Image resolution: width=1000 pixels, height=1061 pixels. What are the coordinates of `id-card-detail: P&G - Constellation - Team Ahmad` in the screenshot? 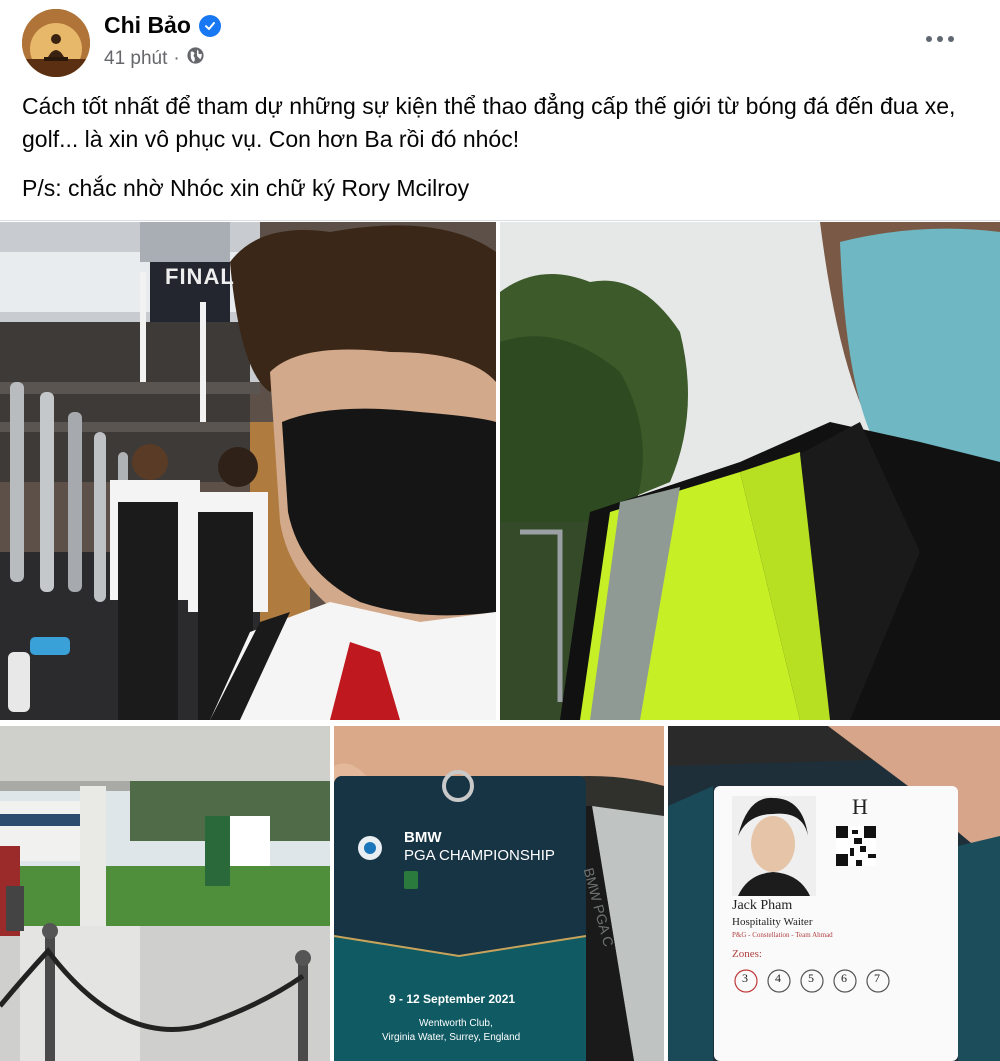 It's located at (782, 935).